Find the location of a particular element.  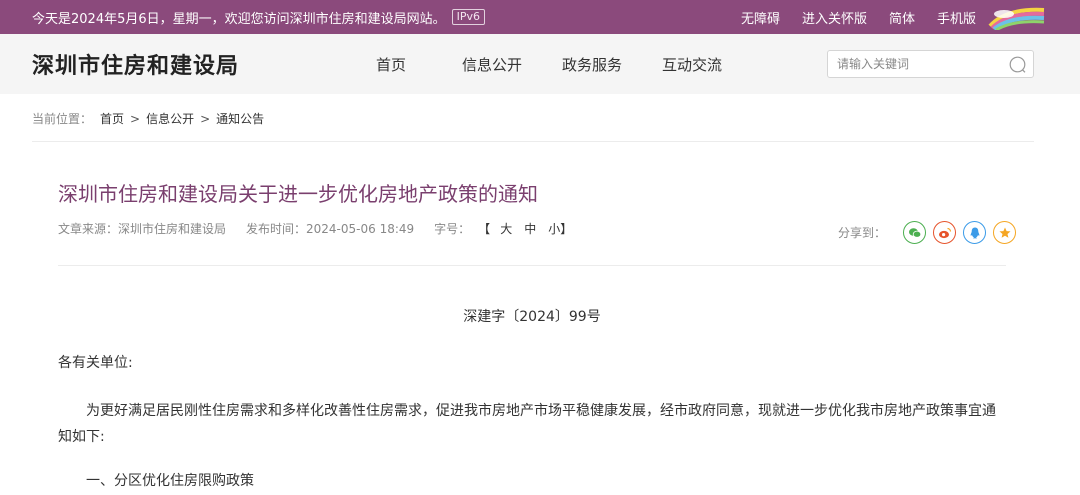

weibo-icon is located at coordinates (945, 232).